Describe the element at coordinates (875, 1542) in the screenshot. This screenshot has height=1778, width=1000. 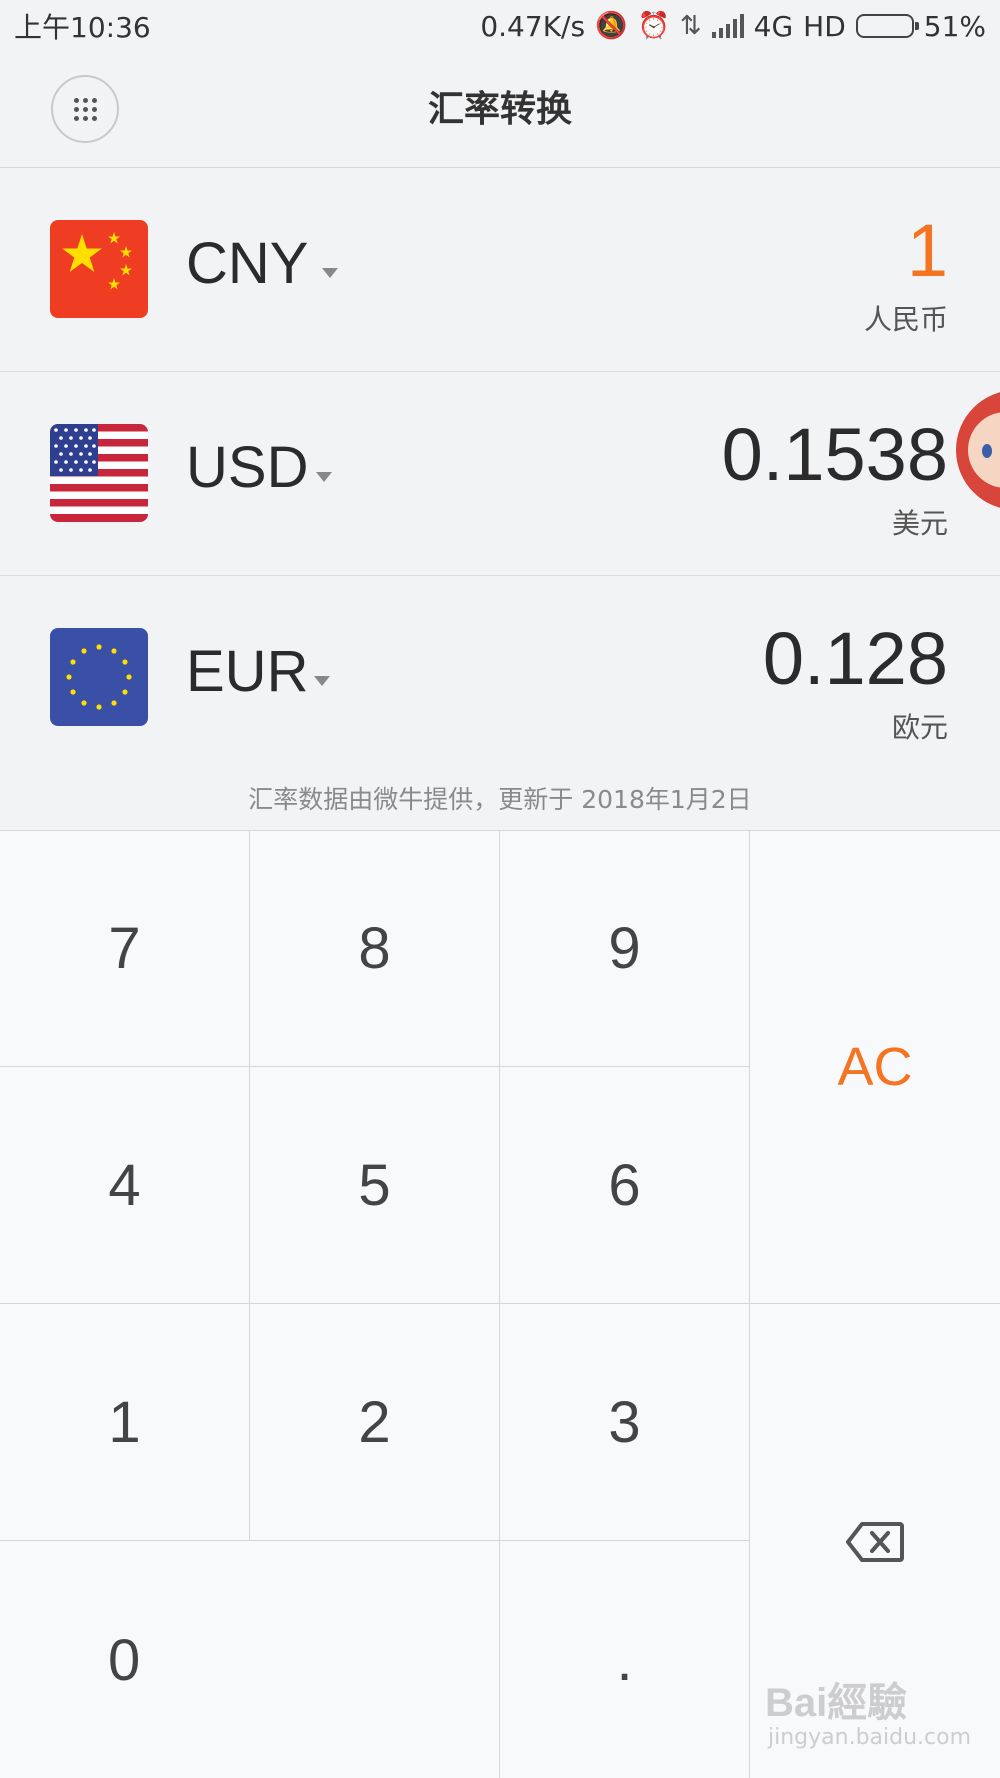
I see `backspace-icon` at that location.